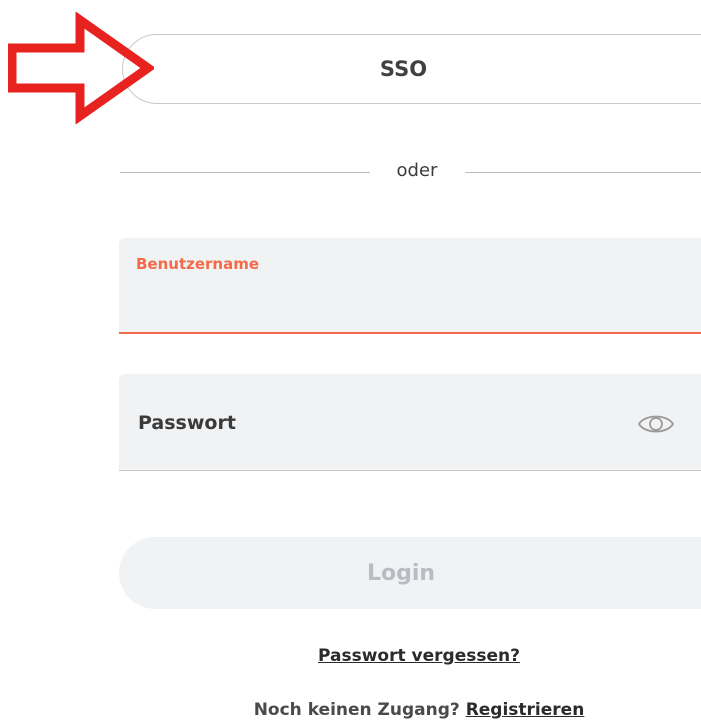  I want to click on divider-line-left, so click(245, 172).